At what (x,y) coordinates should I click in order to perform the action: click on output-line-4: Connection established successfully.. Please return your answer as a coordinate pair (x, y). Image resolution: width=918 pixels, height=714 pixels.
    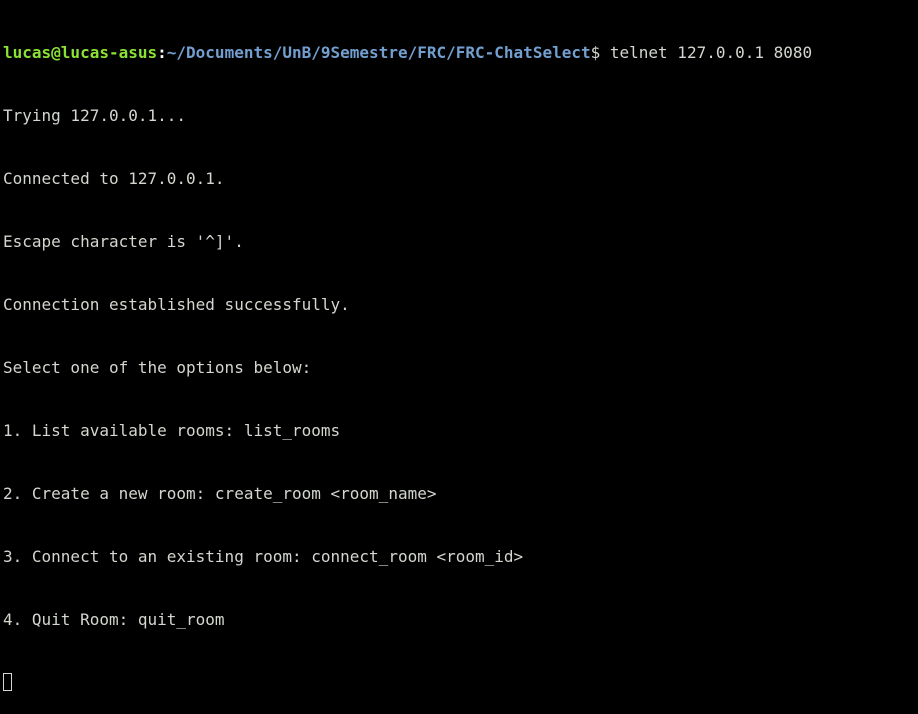
    Looking at the image, I should click on (176, 304).